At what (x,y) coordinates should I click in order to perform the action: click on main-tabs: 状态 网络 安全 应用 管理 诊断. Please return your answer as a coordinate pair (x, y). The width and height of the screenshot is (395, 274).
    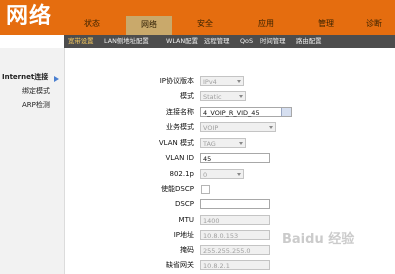
    Looking at the image, I should click on (229, 25).